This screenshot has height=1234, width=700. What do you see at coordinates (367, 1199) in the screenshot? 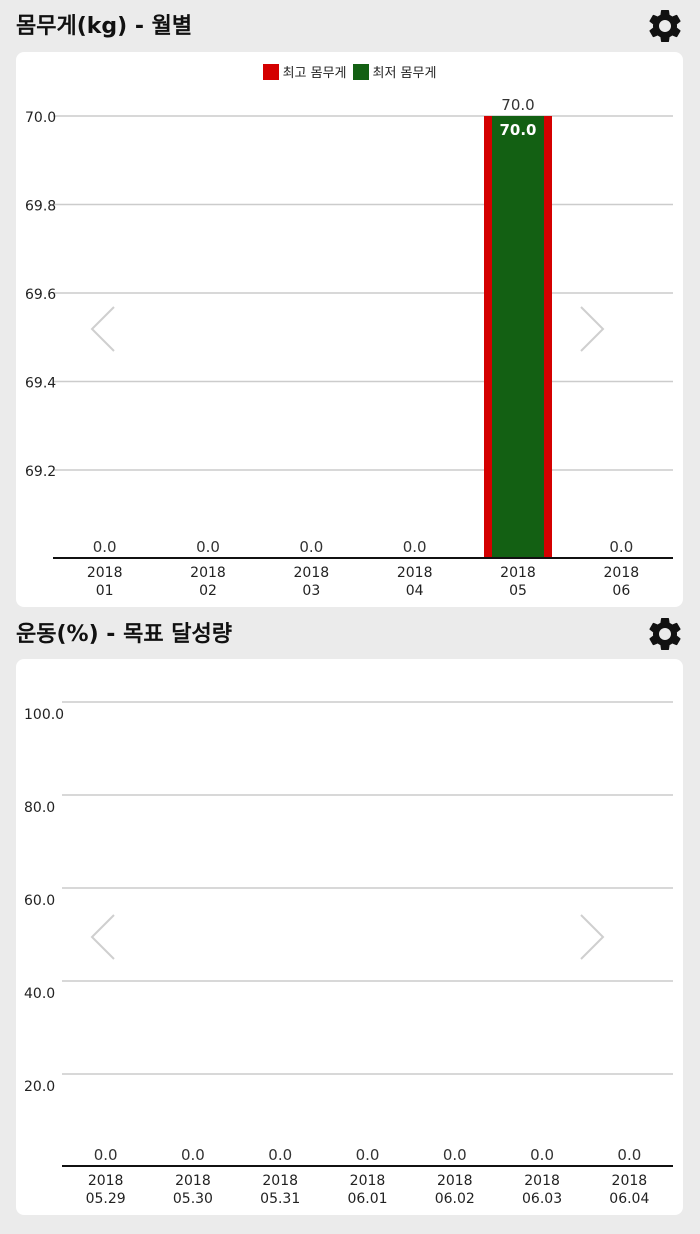
I see `x-tick-label-date: 06.01` at bounding box center [367, 1199].